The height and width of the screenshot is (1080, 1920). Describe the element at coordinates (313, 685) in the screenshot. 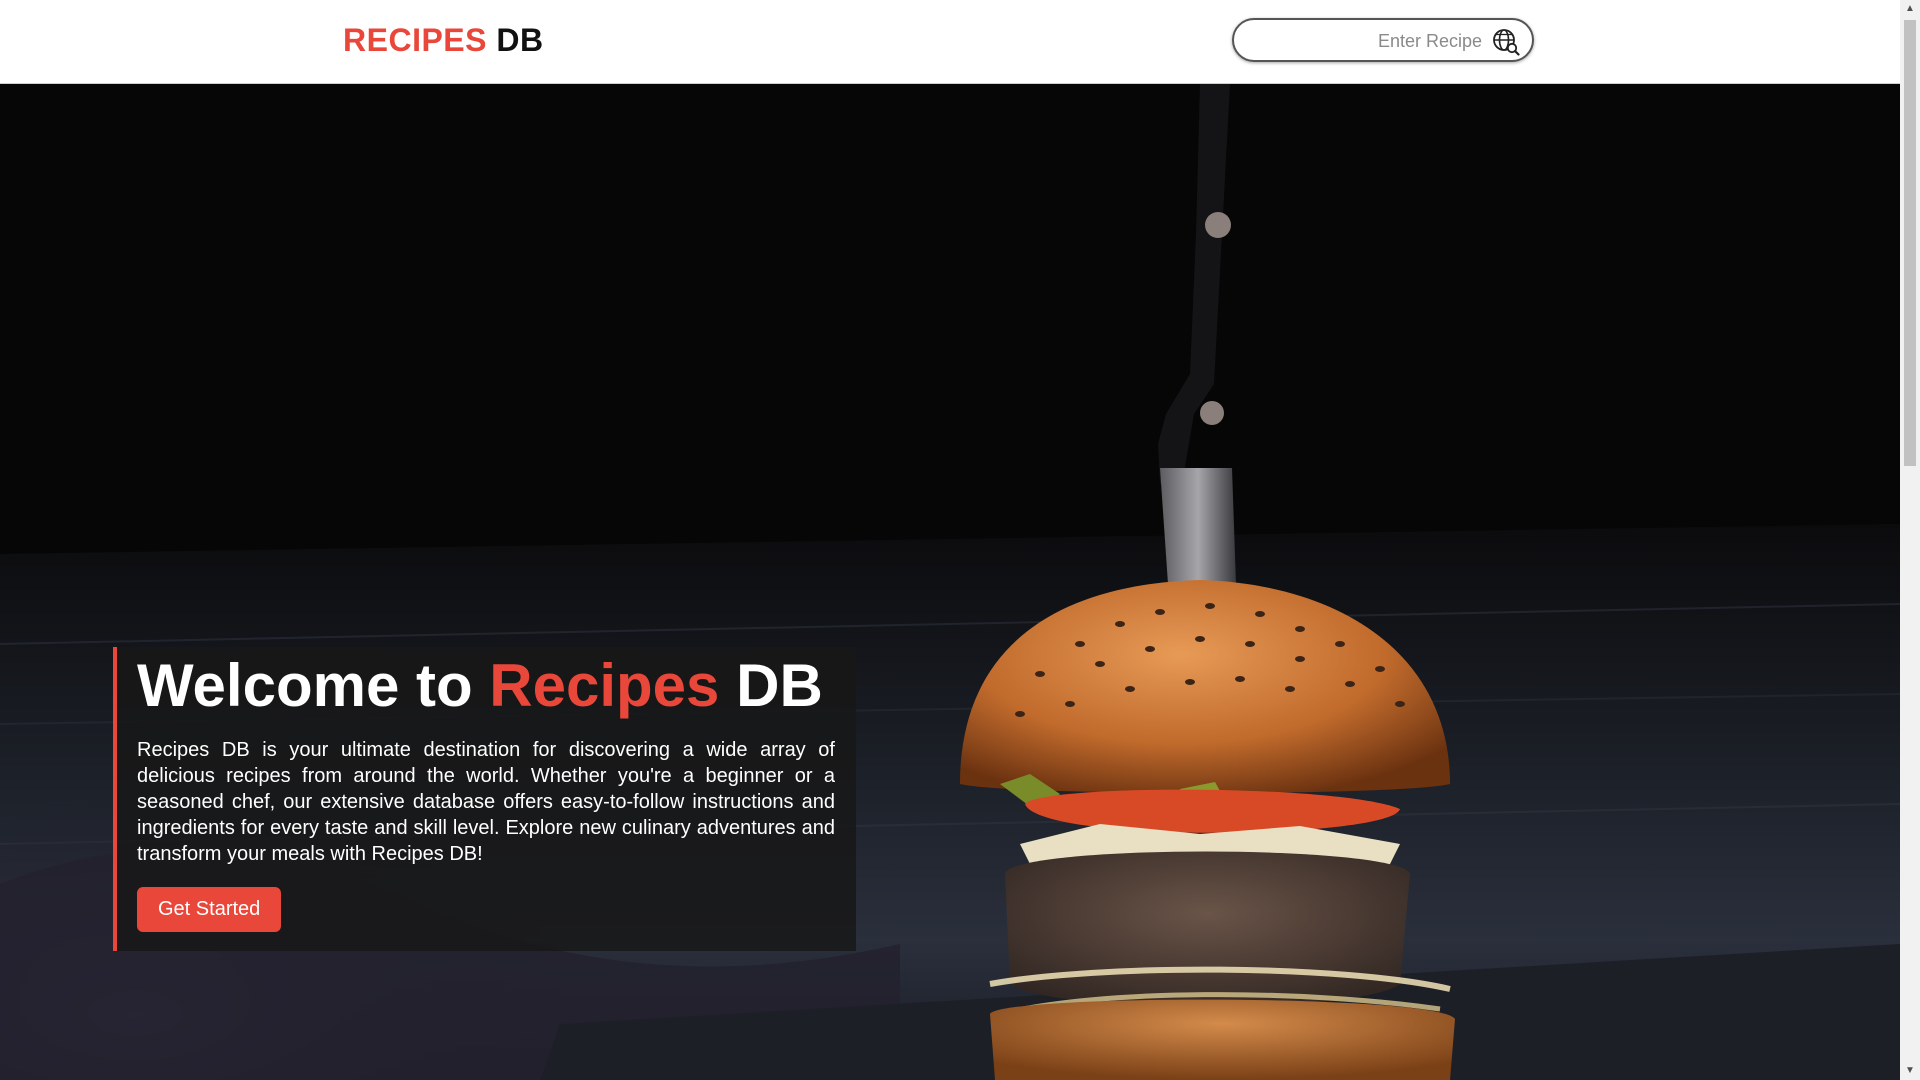

I see `hero-title-prefix: Welcome to` at that location.